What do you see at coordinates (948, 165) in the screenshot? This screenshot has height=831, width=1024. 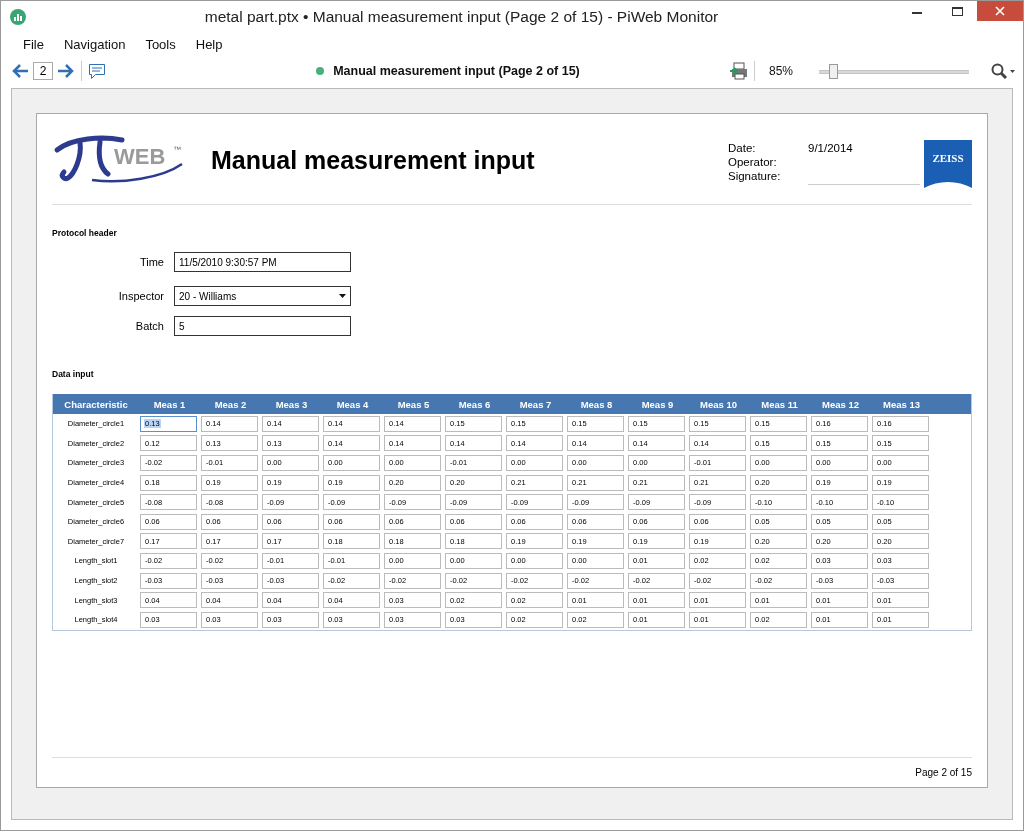 I see `brand-logo: ZEISS` at bounding box center [948, 165].